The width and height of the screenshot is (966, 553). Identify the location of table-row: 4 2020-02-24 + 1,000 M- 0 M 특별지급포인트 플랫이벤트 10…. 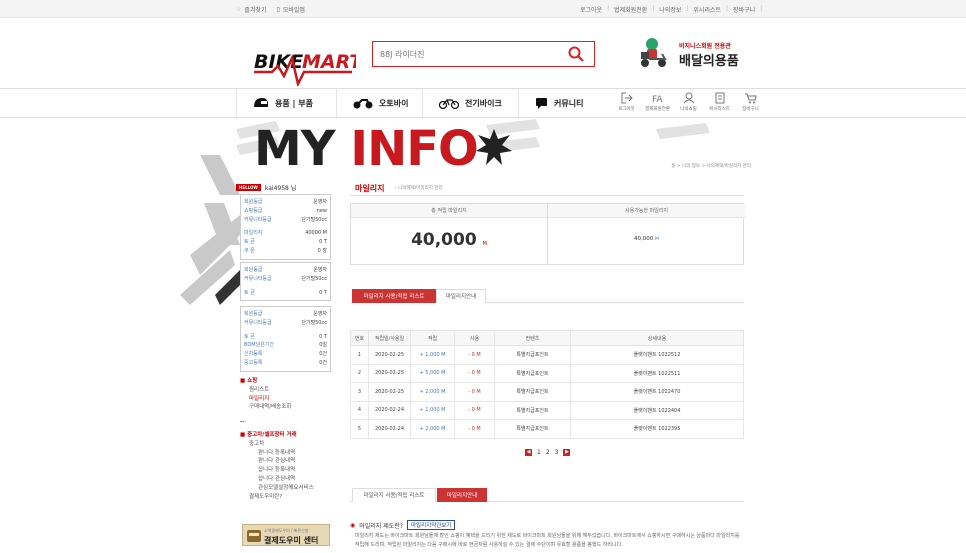
(547, 410).